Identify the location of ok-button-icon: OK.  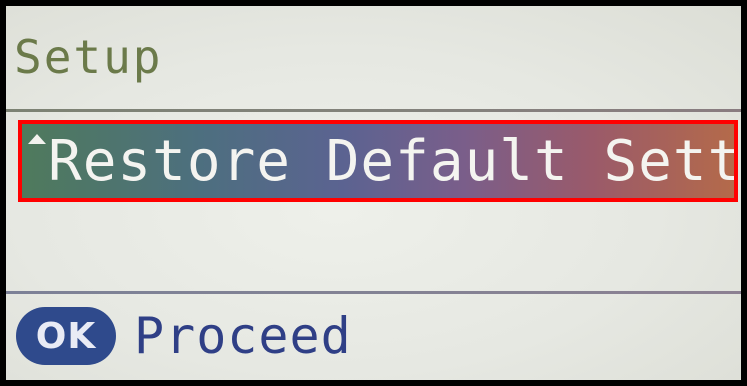
(66, 336).